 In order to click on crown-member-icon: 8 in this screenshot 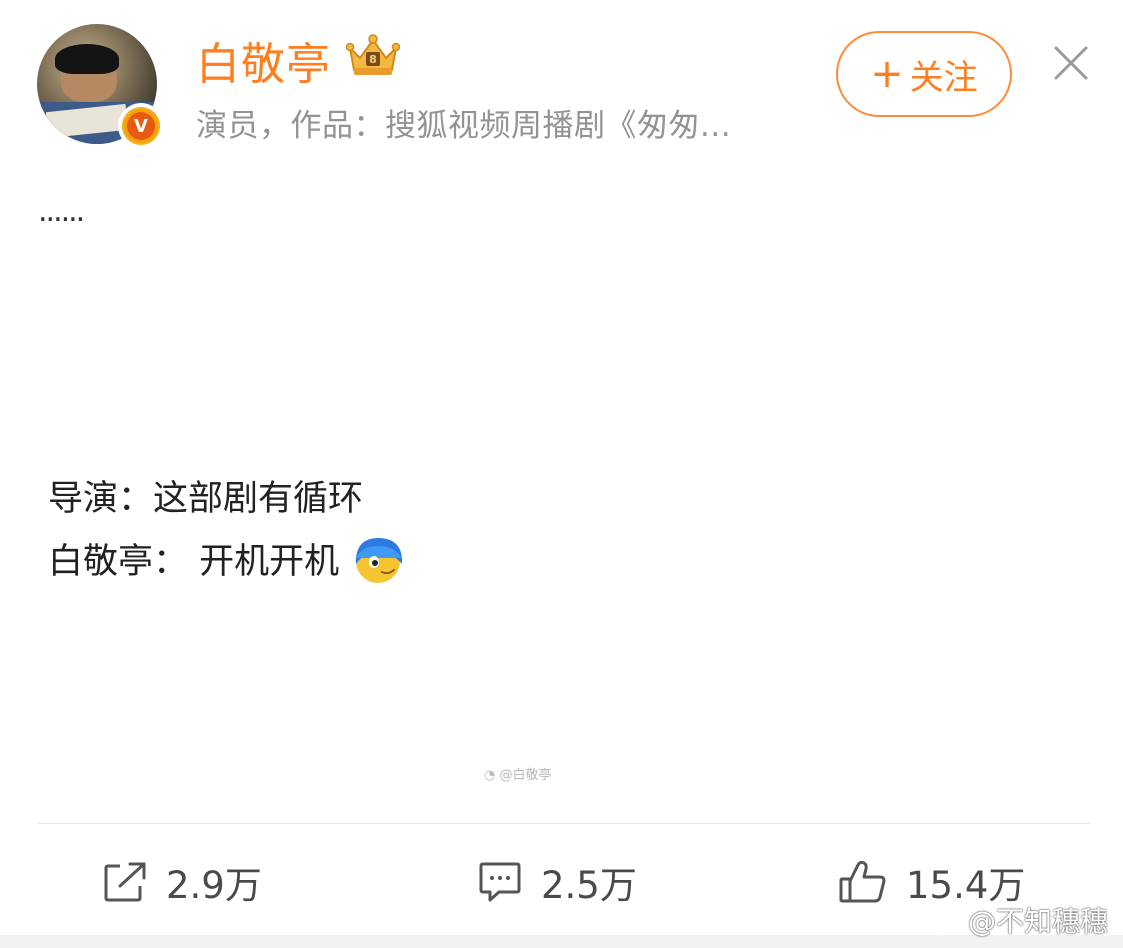, I will do `click(373, 54)`.